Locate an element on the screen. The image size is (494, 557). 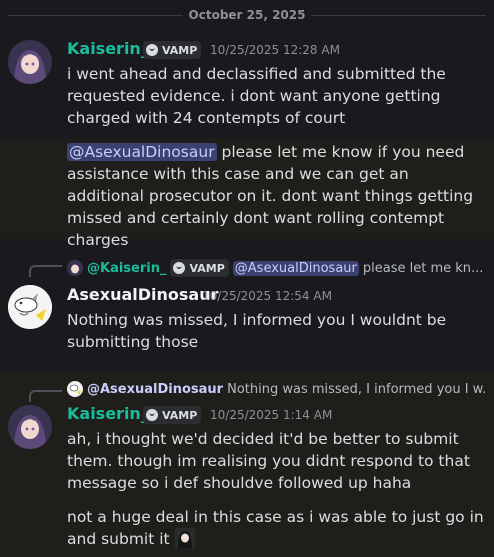
timestamp: 10/25/2025 1:14 AM is located at coordinates (271, 415).